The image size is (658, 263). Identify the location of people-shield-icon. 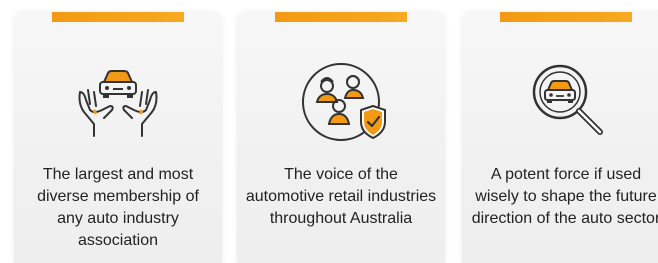
(341, 102).